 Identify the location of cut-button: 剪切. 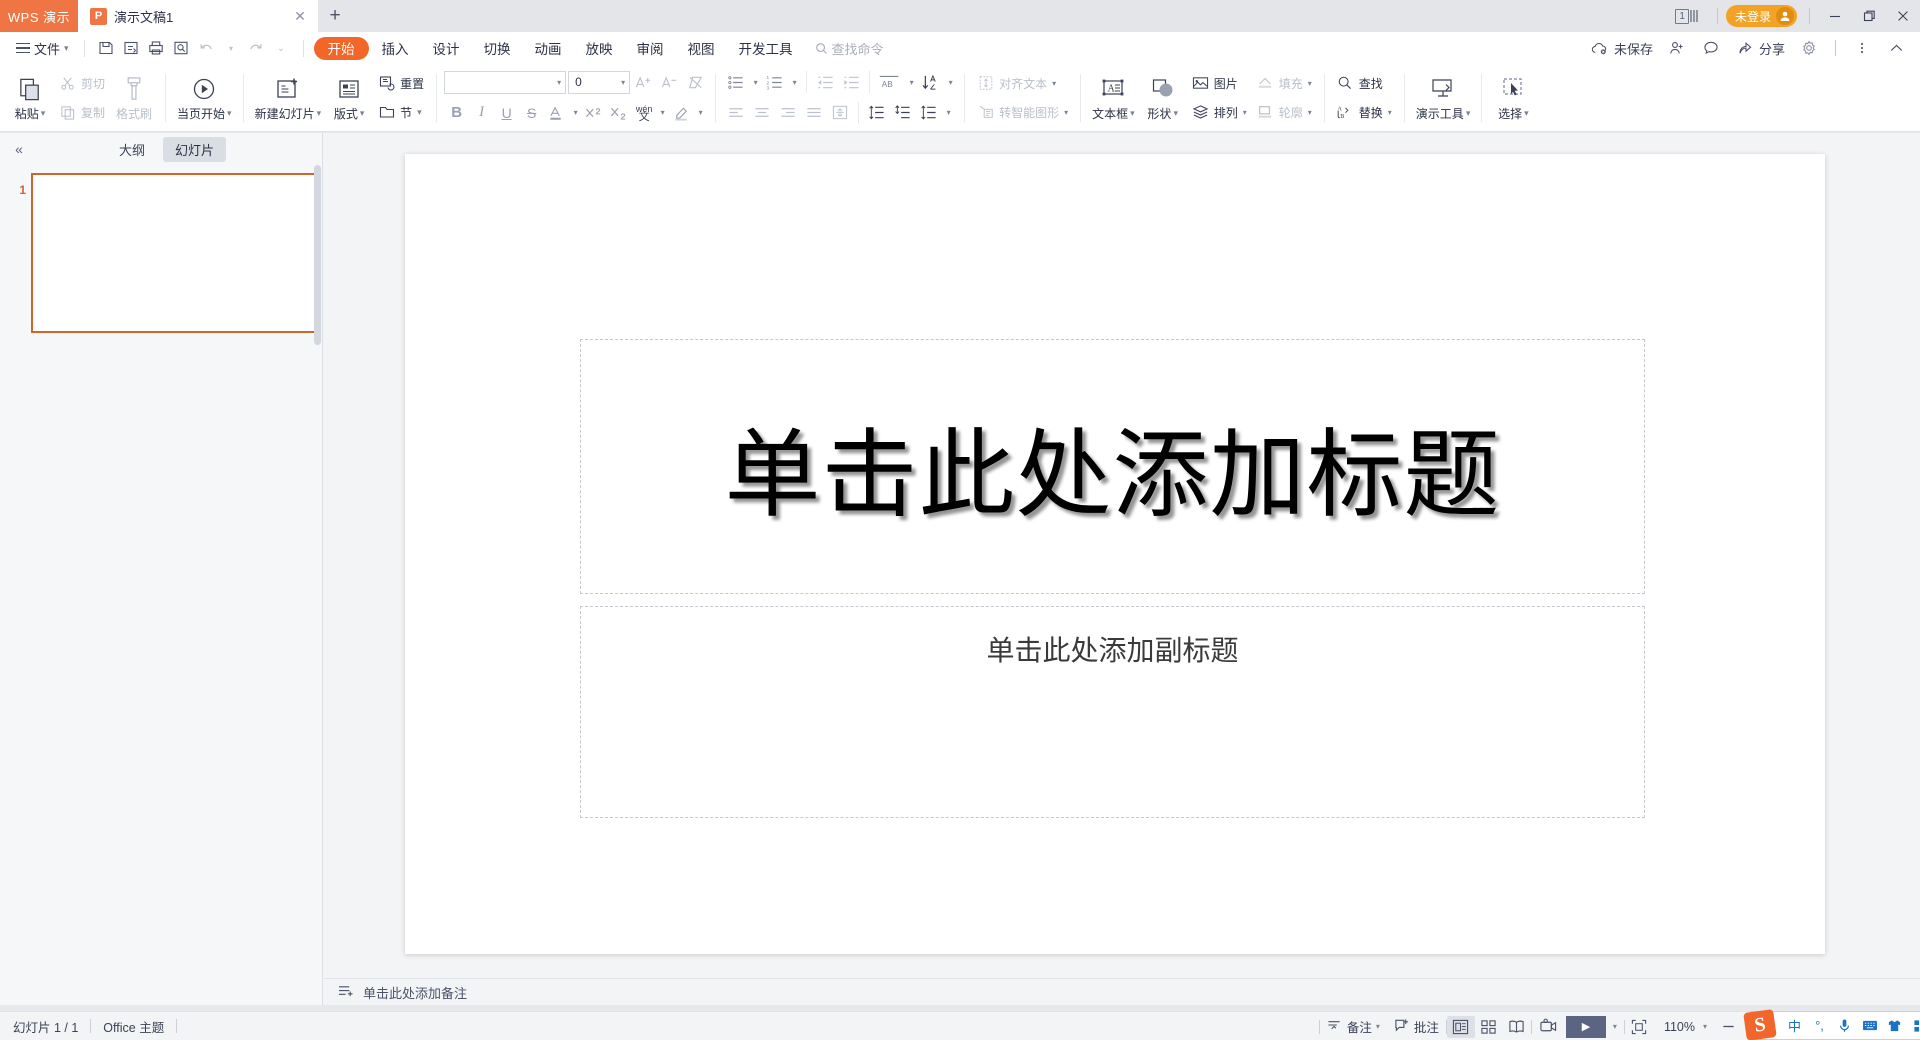
(82, 83).